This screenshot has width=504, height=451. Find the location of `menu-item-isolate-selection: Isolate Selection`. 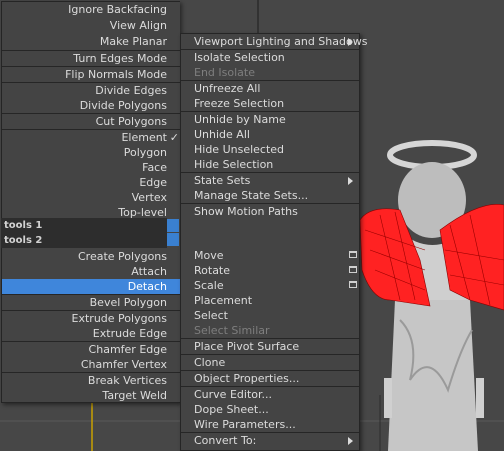

menu-item-isolate-selection: Isolate Selection is located at coordinates (270, 57).